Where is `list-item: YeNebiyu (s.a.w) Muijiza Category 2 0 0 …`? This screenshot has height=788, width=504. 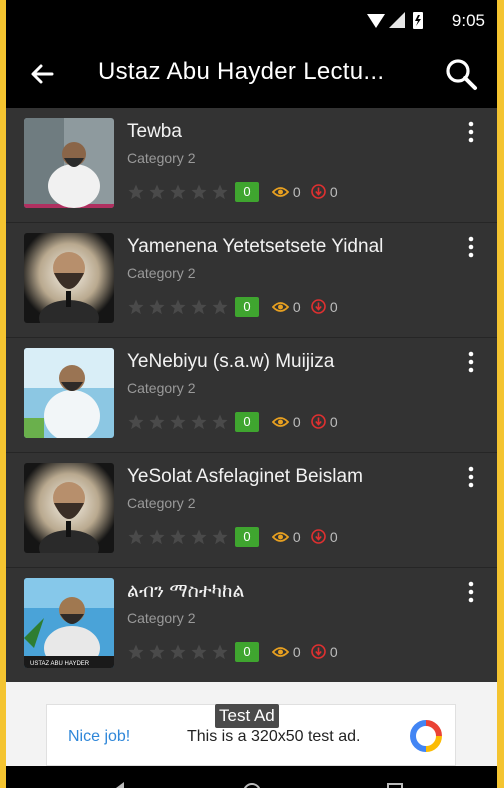 list-item: YeNebiyu (s.a.w) Muijiza Category 2 0 0 … is located at coordinates (251, 395).